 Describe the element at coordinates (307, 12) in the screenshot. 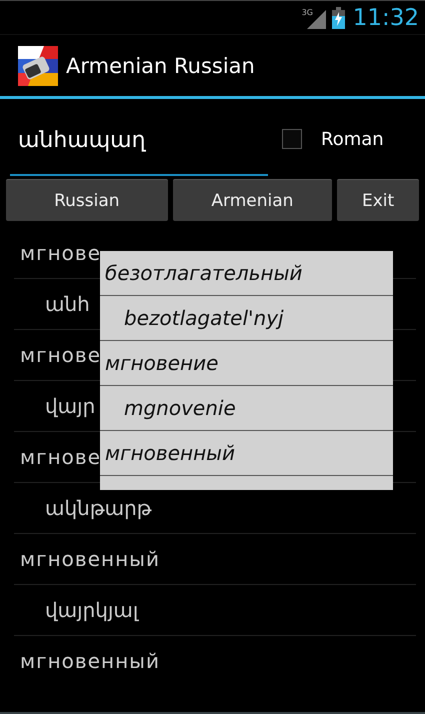

I see `network-label: 3G` at that location.